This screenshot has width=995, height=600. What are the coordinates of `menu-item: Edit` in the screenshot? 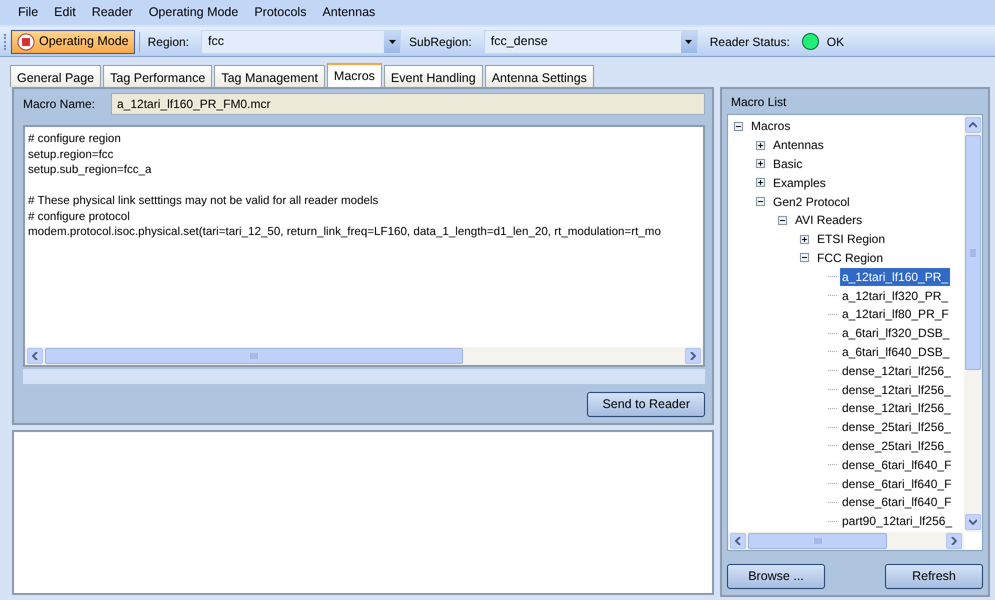 It's located at (65, 13).